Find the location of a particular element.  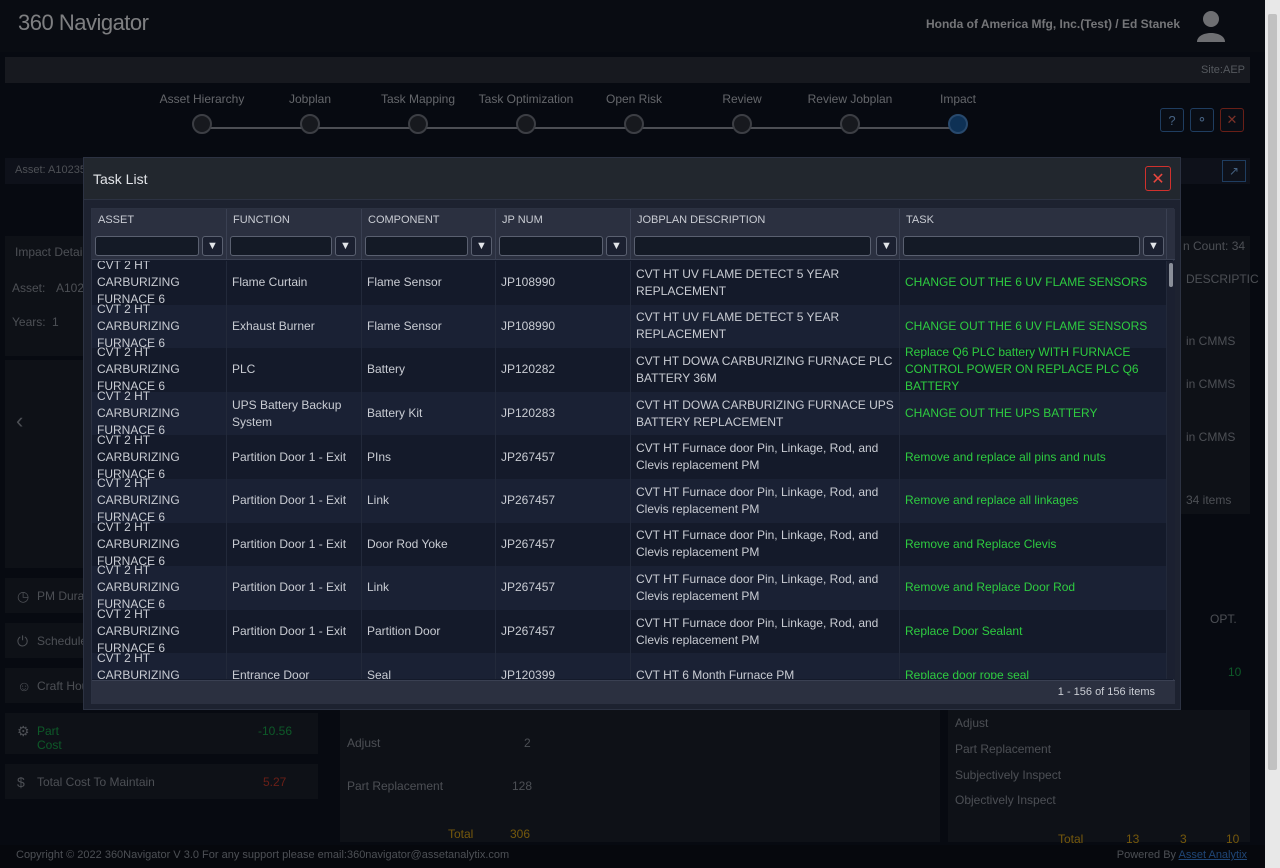

cell-function: UPS Battery Backup System is located at coordinates (294, 413).